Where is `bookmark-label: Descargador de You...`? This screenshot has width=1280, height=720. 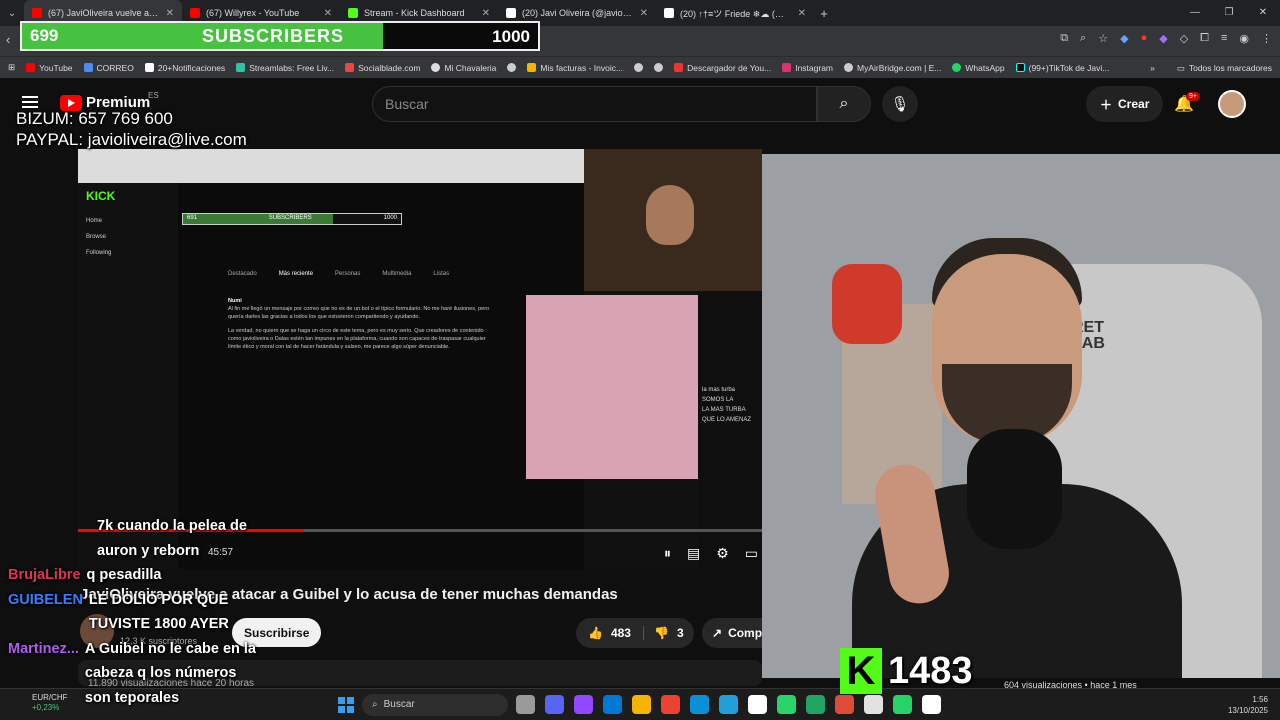 bookmark-label: Descargador de You... is located at coordinates (729, 67).